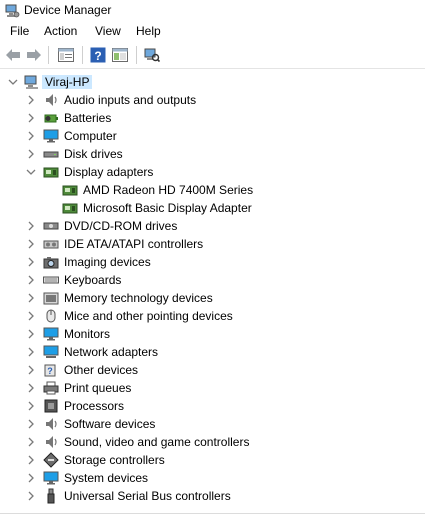 The image size is (425, 516). I want to click on computer-icon, so click(32, 82).